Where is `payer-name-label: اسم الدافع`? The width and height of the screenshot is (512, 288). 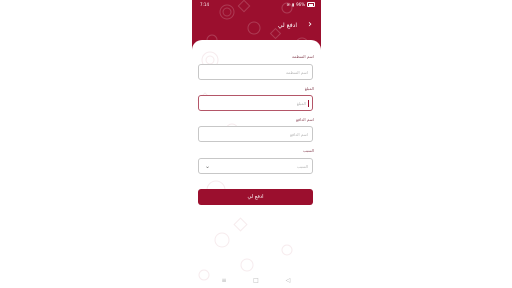
payer-name-label: اسم الدافع is located at coordinates (305, 119).